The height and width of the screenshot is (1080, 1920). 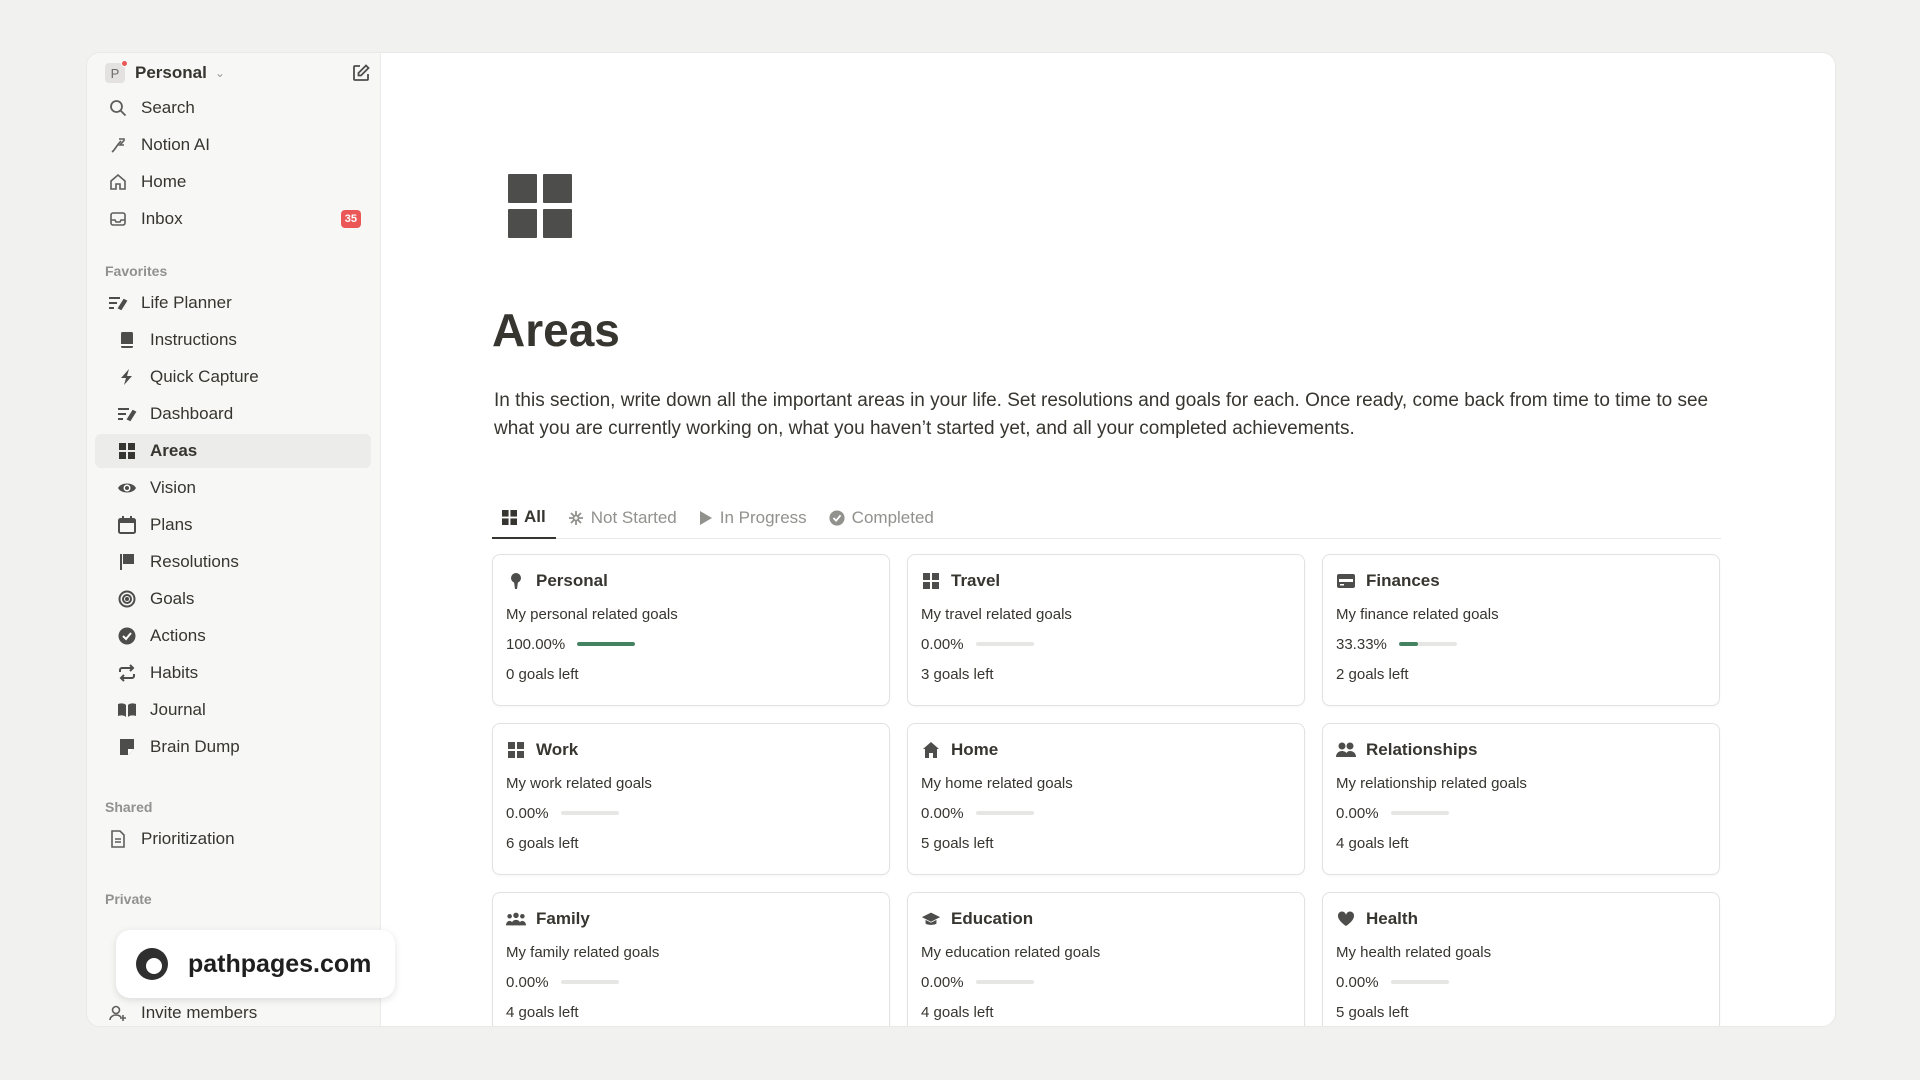 I want to click on sidebar-item-label: Prioritization, so click(x=188, y=838).